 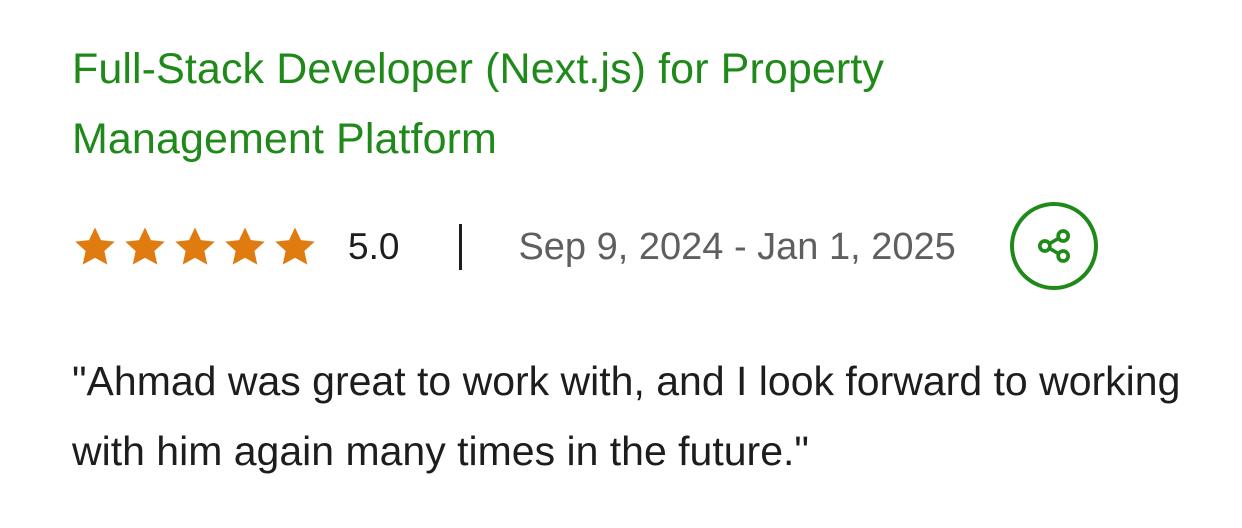 I want to click on share-icon, so click(x=1054, y=246).